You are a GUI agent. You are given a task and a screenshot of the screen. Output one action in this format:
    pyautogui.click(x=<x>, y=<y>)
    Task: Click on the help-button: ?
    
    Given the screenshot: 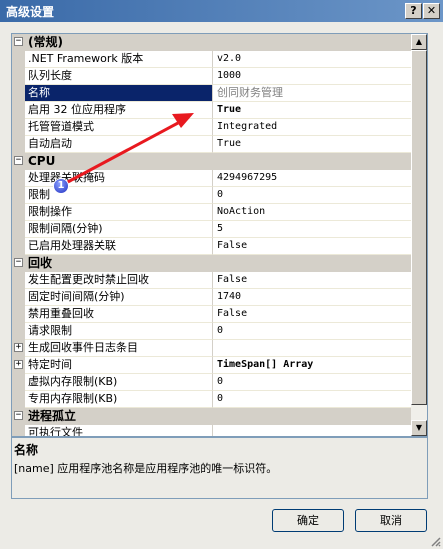 What is the action you would take?
    pyautogui.click(x=413, y=11)
    